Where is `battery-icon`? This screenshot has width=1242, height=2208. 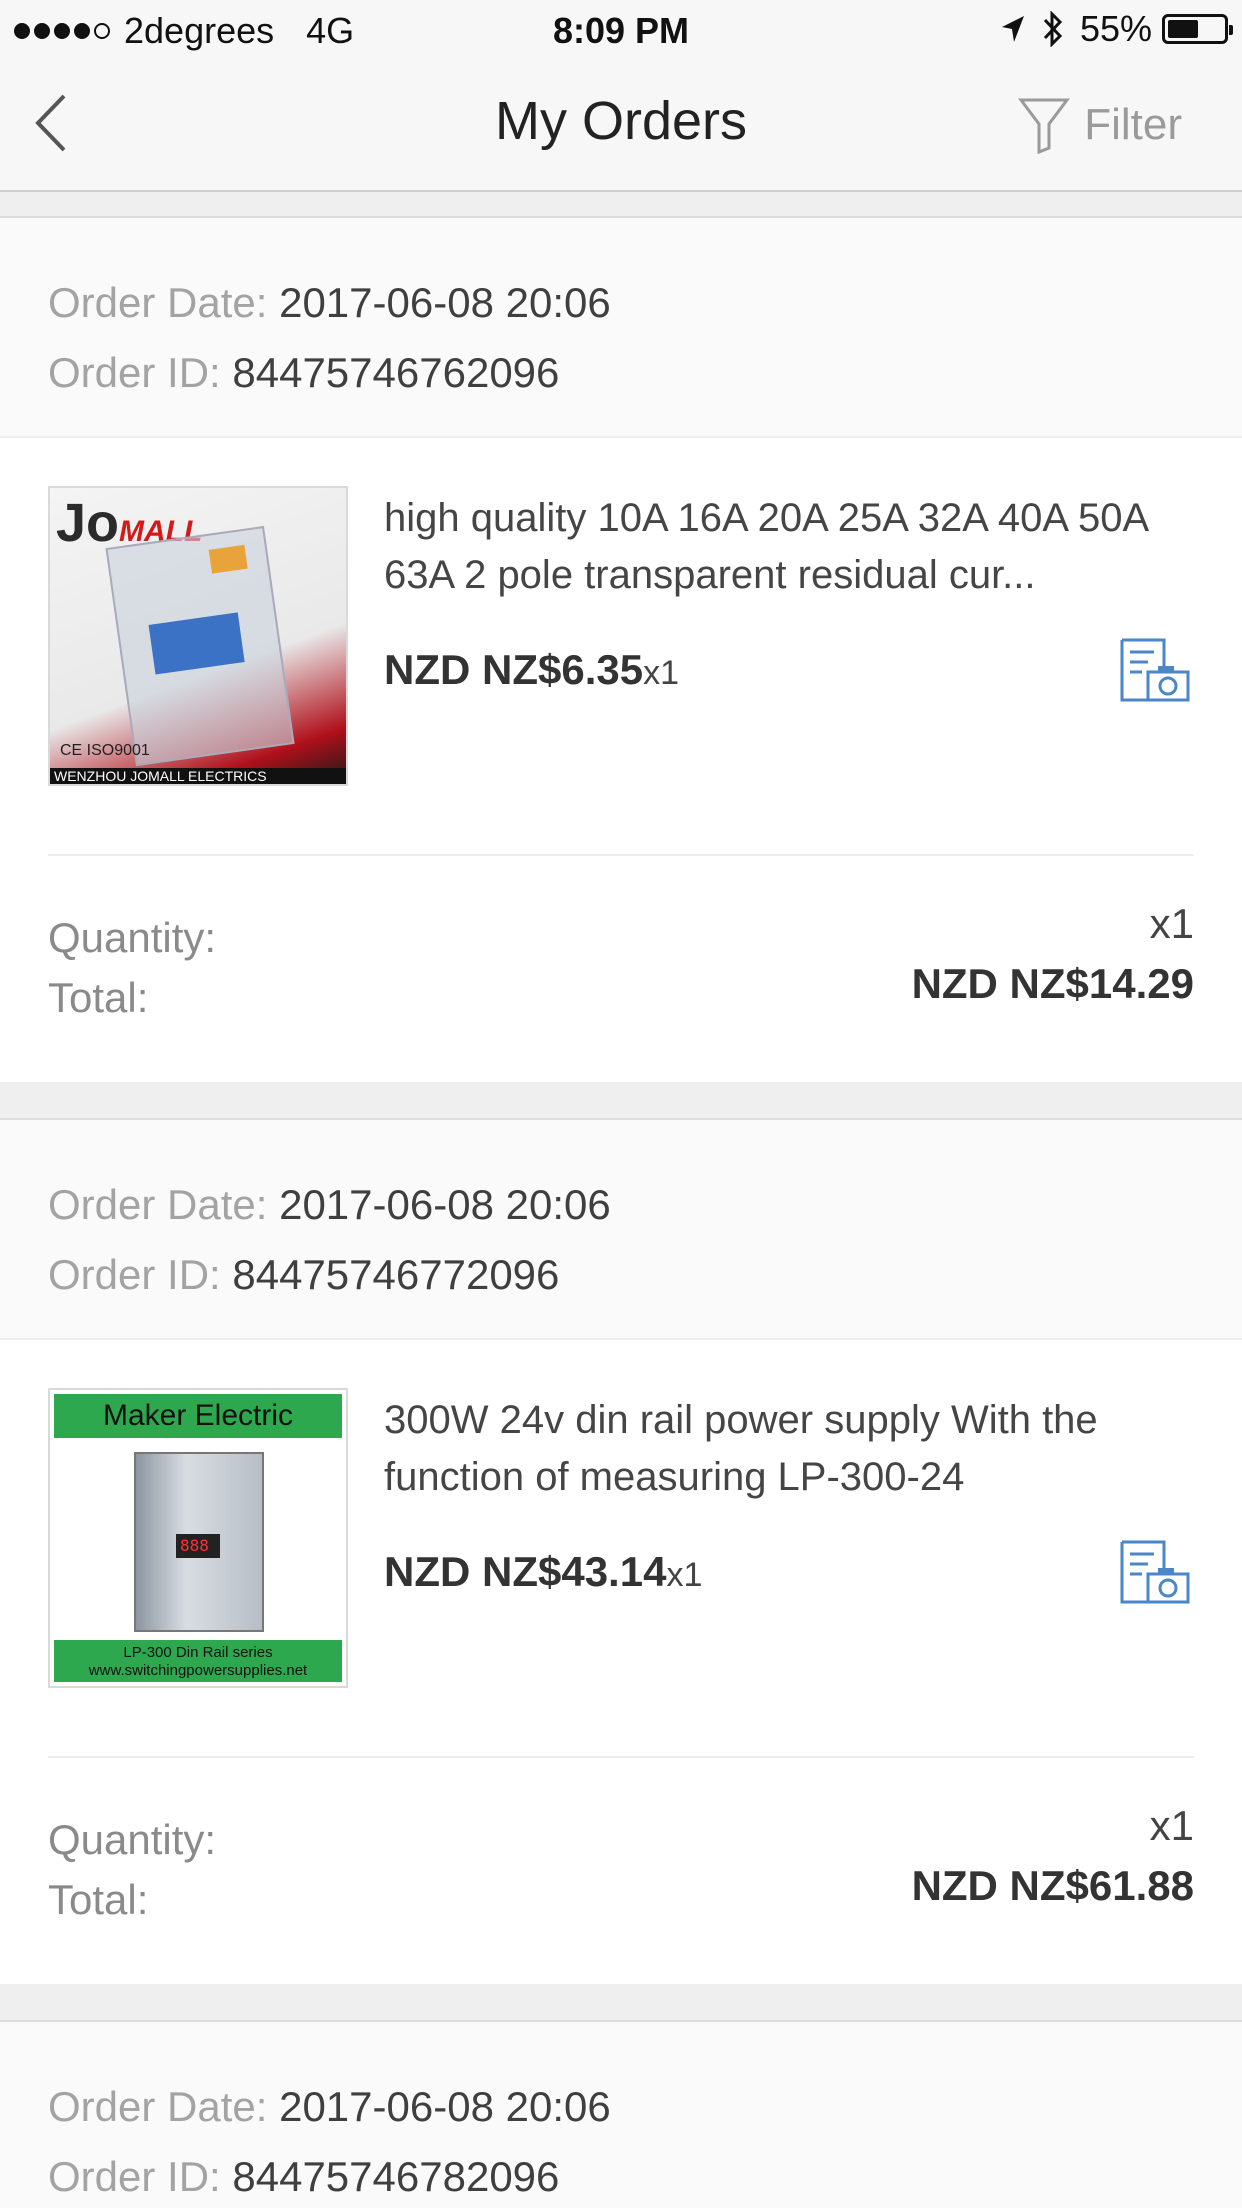
battery-icon is located at coordinates (1197, 29).